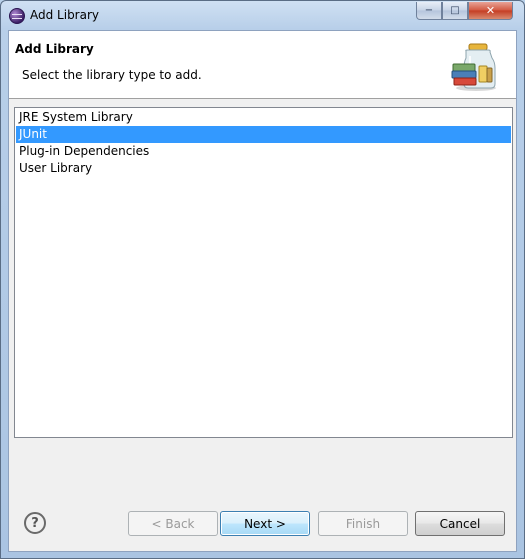  Describe the element at coordinates (54, 49) in the screenshot. I see `page-title: Add Library` at that location.